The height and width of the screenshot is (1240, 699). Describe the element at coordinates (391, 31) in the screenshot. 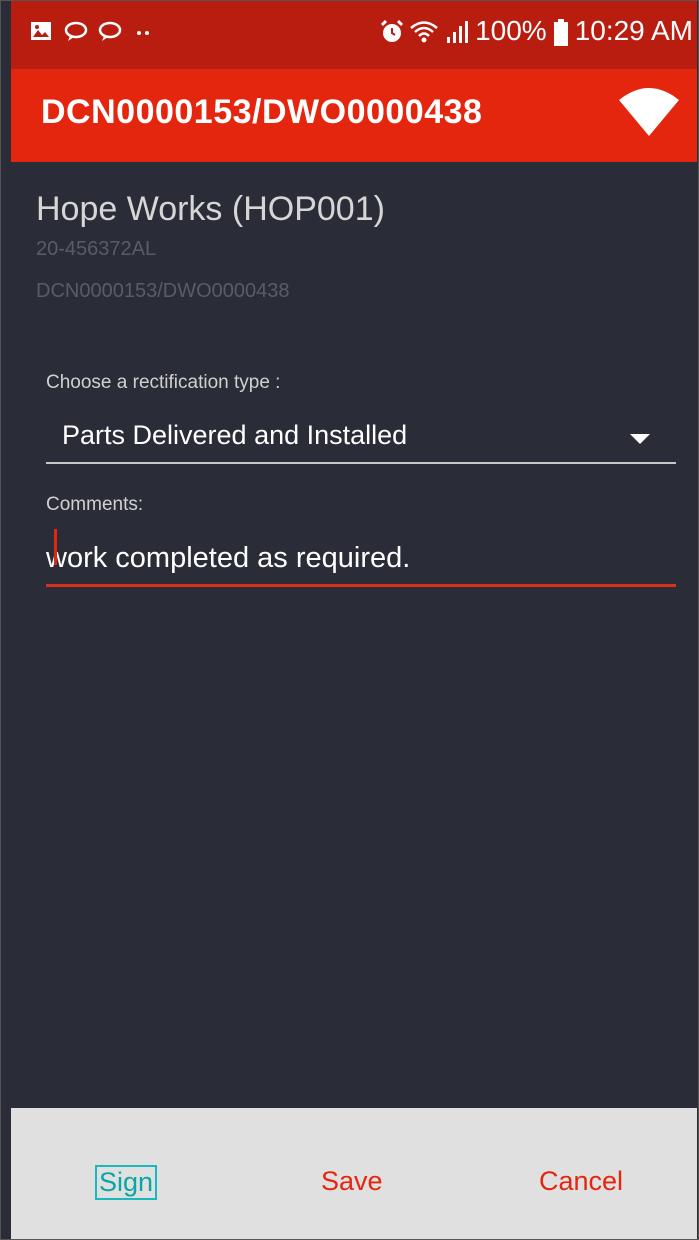

I see `alarm-icon` at that location.